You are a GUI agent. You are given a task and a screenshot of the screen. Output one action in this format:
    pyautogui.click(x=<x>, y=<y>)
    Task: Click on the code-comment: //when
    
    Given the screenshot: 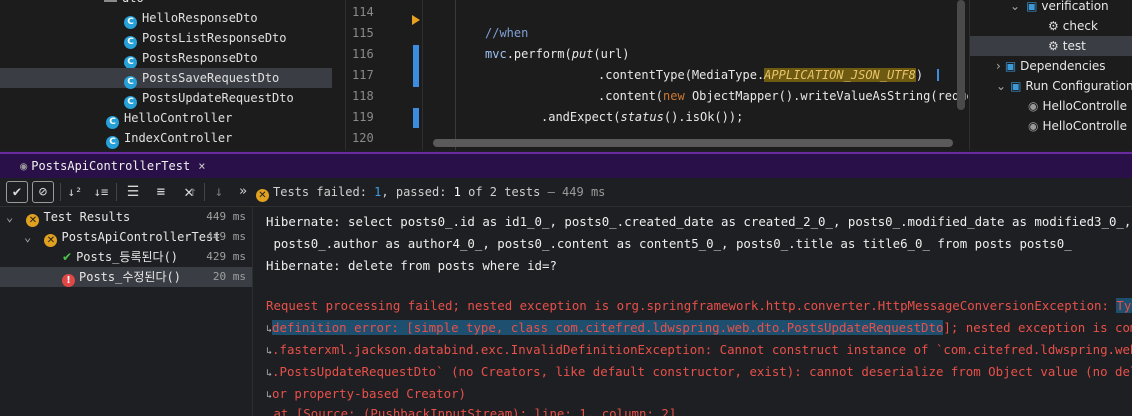 What is the action you would take?
    pyautogui.click(x=507, y=33)
    